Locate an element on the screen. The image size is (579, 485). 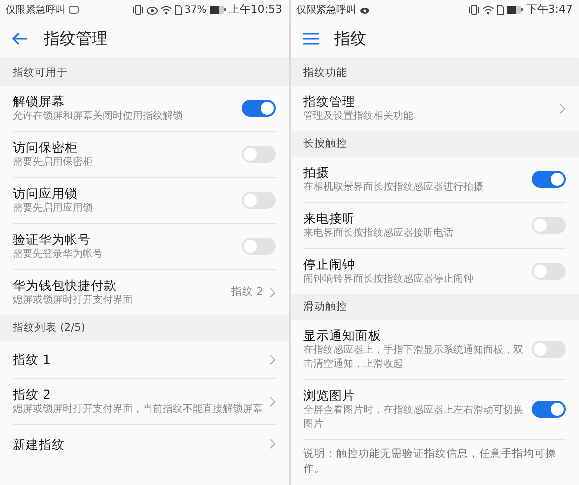
setting-description: 在指纹感应器上，手指下滑显示系统通知面板，双击清空通知，上滑收起 is located at coordinates (414, 358).